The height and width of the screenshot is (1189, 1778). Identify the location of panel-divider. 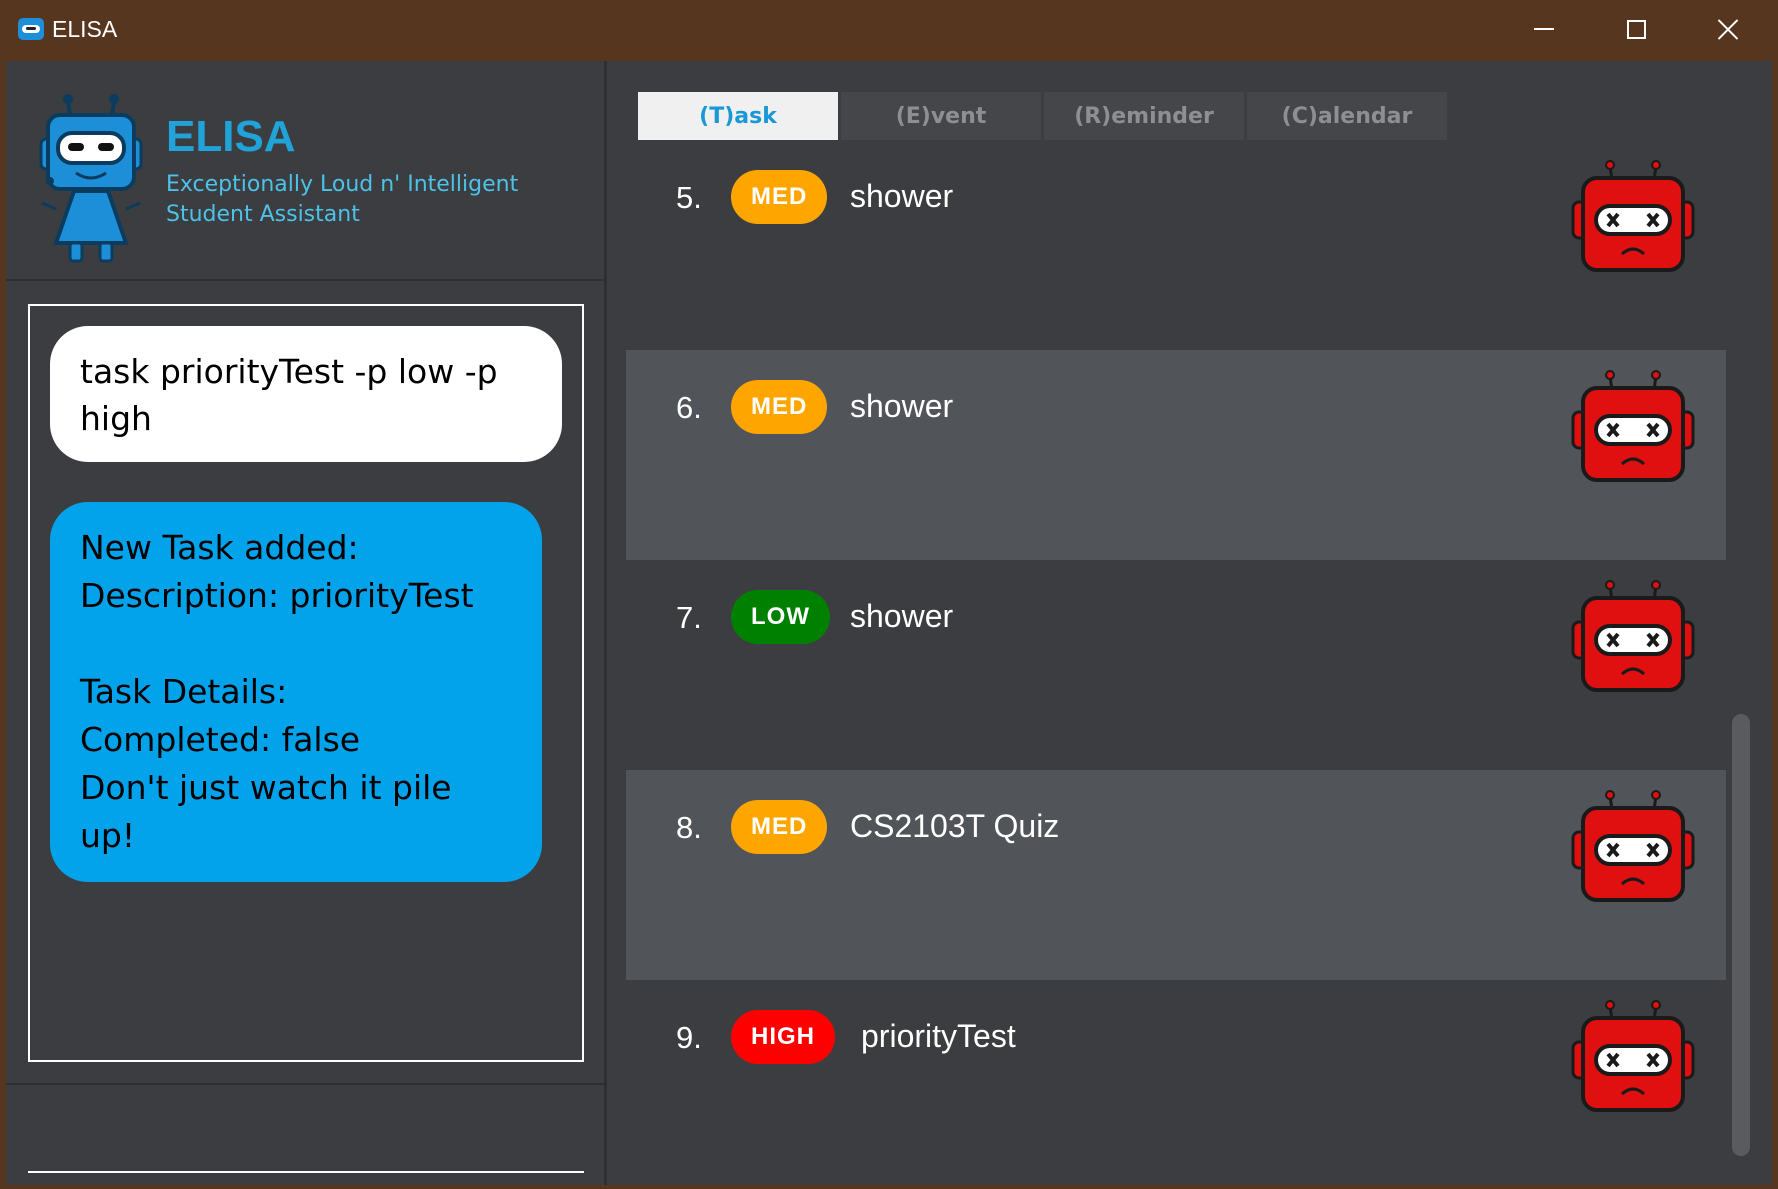
(605, 623).